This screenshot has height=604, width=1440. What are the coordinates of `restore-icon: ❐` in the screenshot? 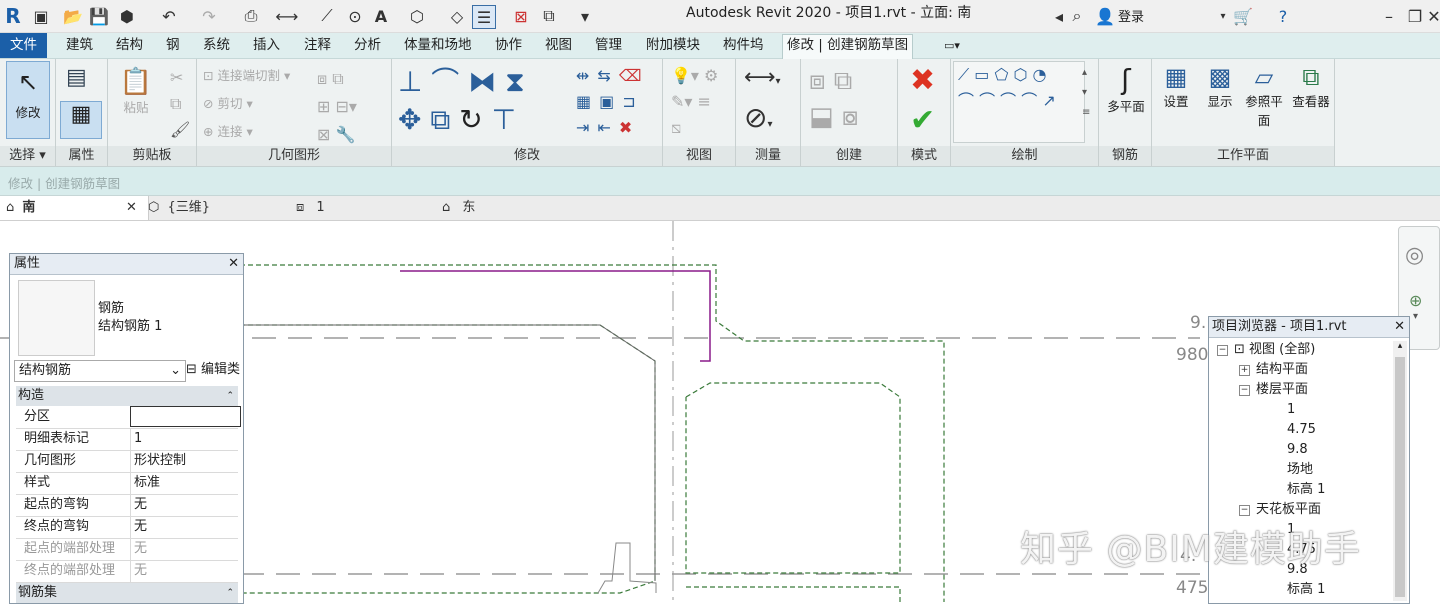 It's located at (1415, 16).